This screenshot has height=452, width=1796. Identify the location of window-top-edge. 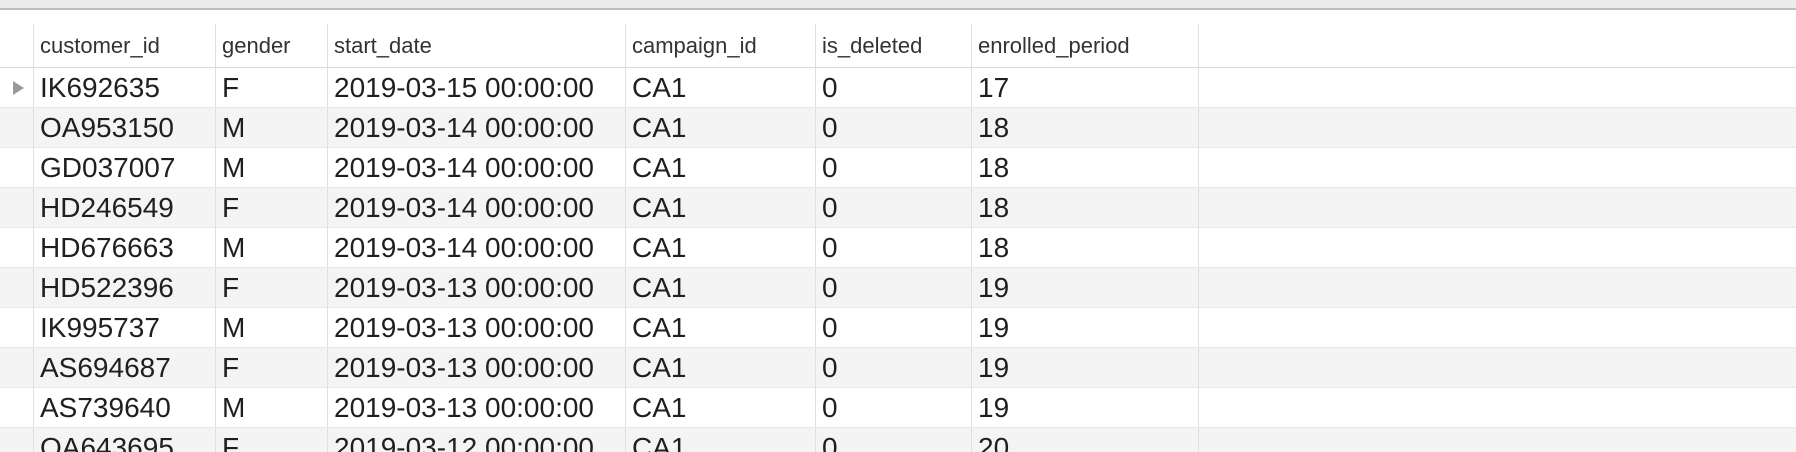
(898, 5).